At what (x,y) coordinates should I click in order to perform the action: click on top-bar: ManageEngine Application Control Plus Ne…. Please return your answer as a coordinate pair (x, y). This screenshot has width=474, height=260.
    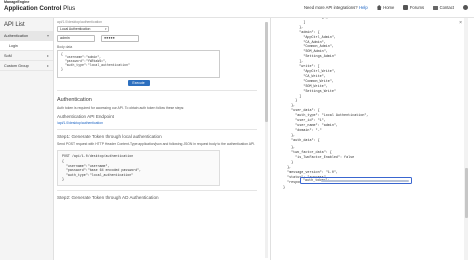
    Looking at the image, I should click on (237, 9).